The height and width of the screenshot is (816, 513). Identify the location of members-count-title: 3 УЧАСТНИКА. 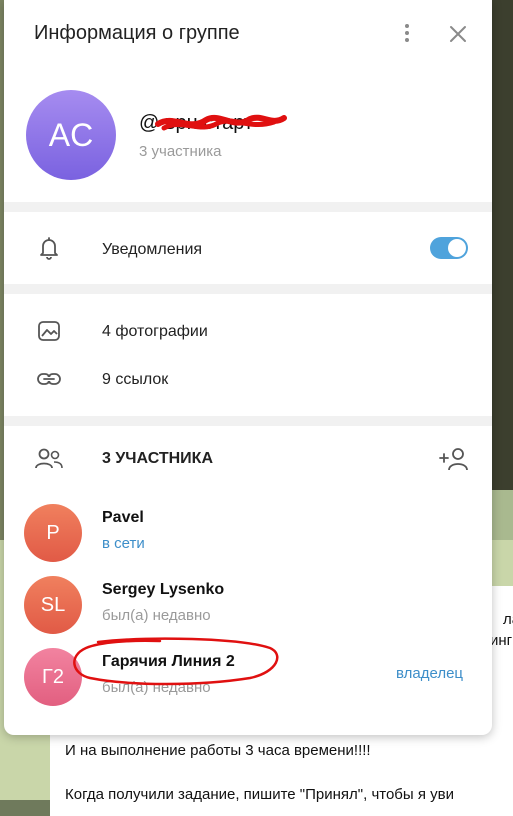
(157, 458).